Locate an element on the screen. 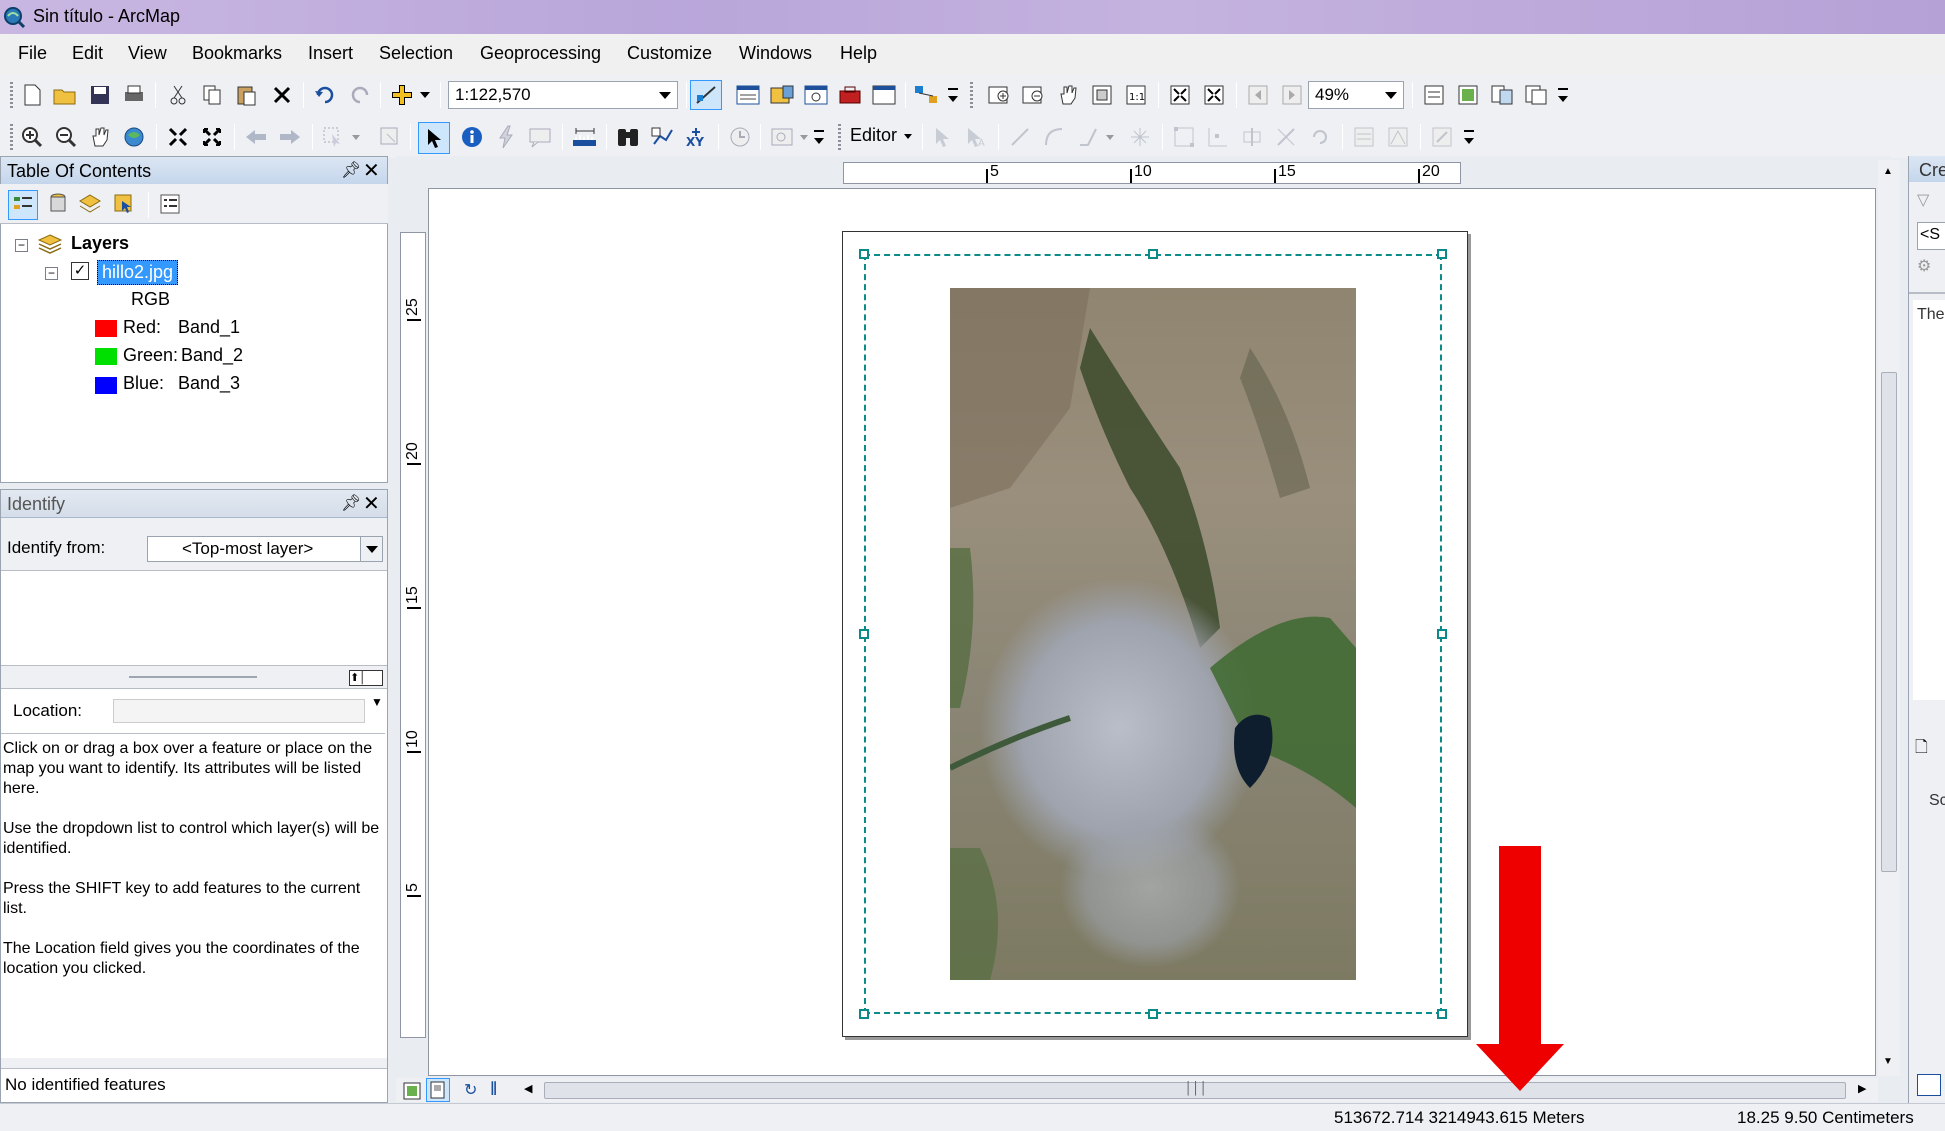 This screenshot has width=1945, height=1131. construction-tools-icon: 🗋︎ is located at coordinates (1925, 747).